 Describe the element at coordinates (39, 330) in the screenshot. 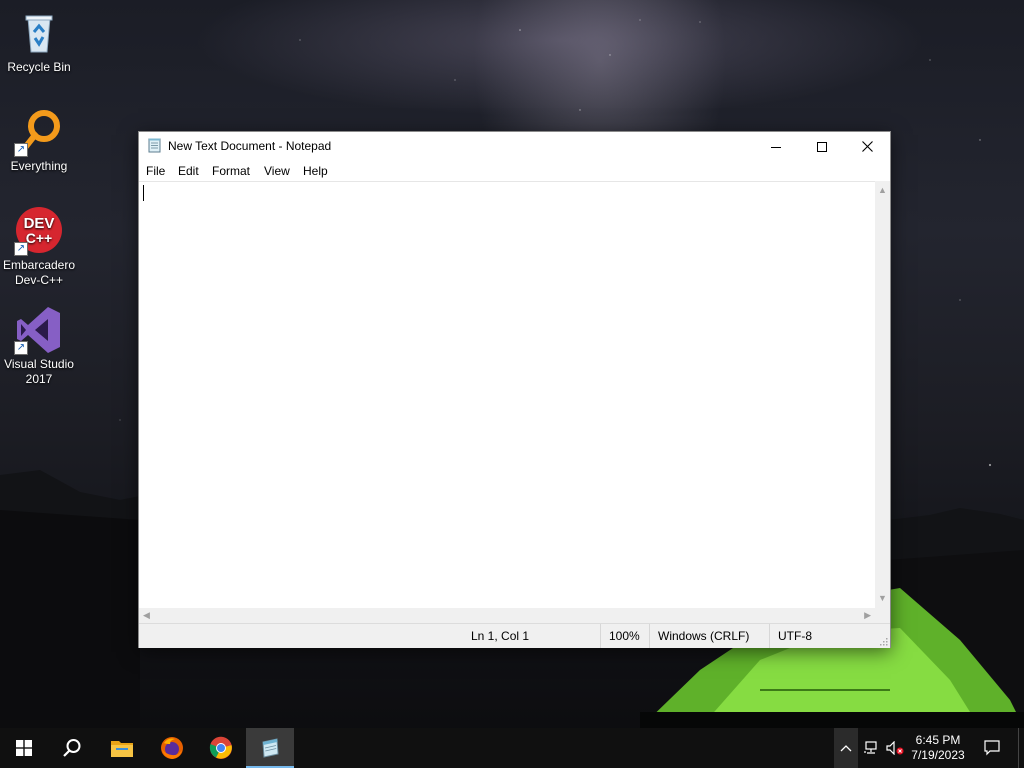

I see `visual-studio-icon: ↗` at that location.